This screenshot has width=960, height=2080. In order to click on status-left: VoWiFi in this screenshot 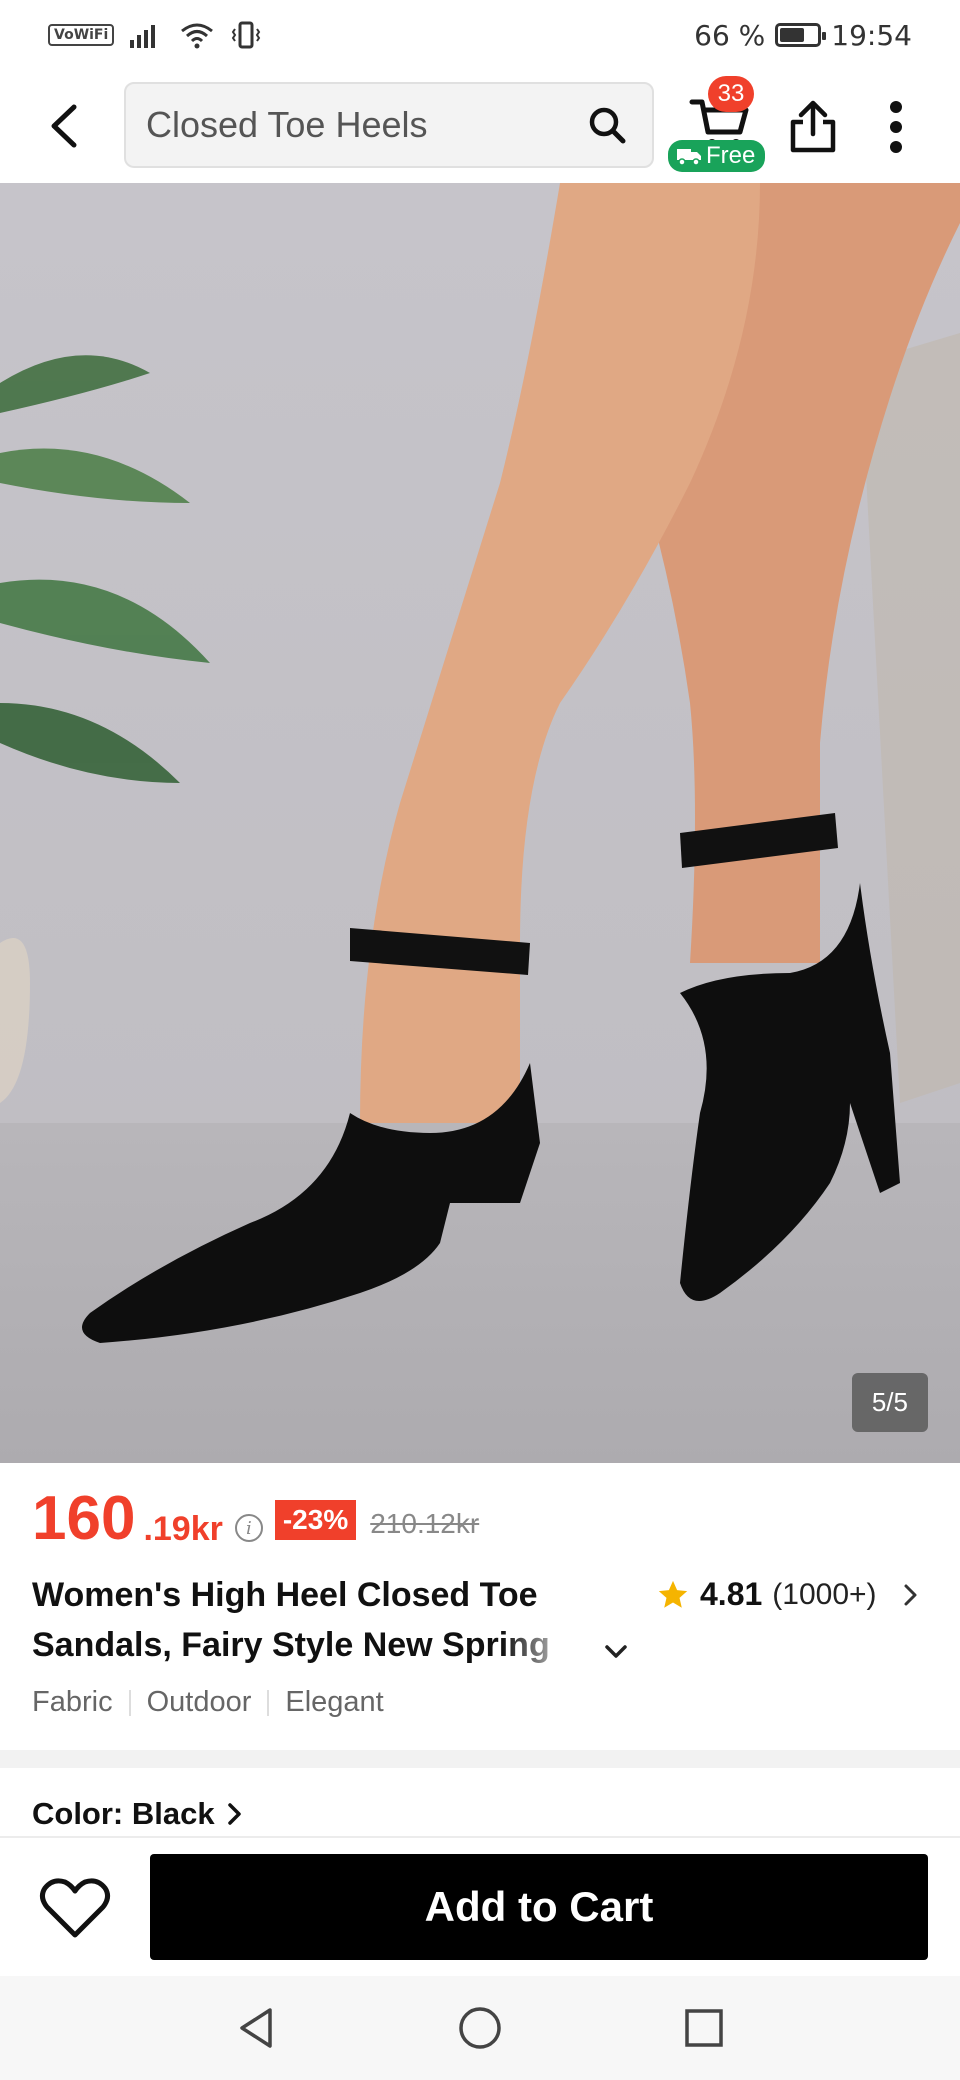, I will do `click(155, 35)`.